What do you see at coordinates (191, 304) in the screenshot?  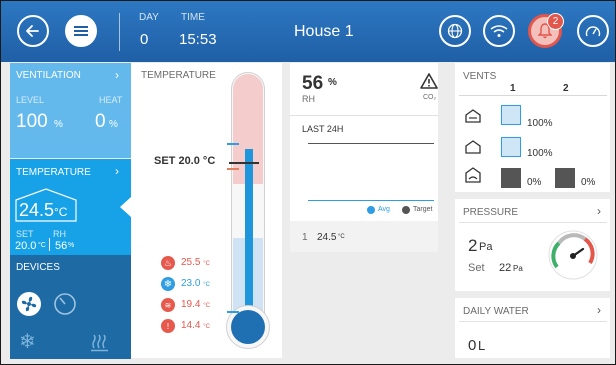 I see `legend-heat-temp-value: 19.4` at bounding box center [191, 304].